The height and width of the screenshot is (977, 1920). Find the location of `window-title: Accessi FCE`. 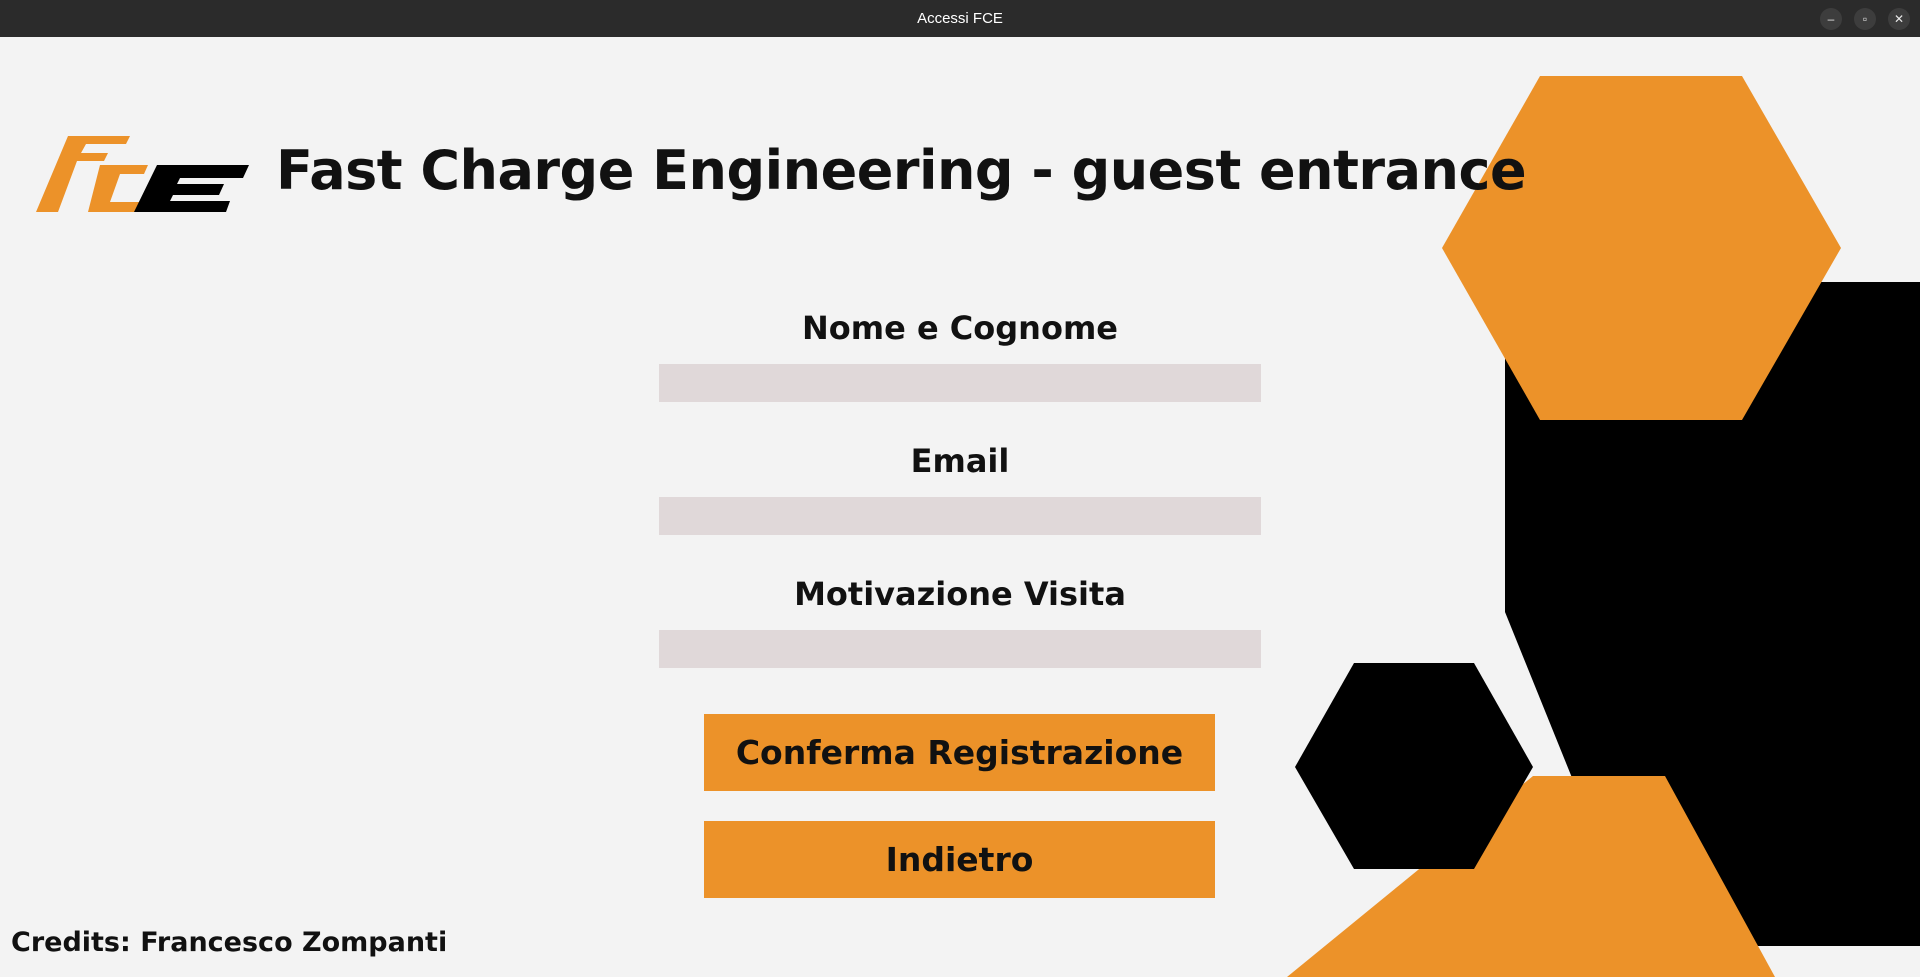

window-title: Accessi FCE is located at coordinates (960, 18).